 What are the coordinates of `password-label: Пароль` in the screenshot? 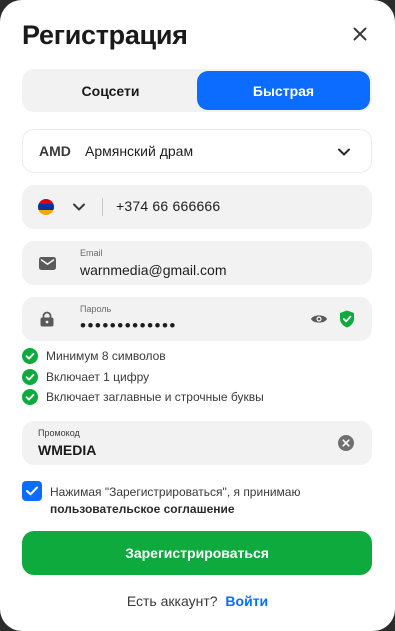 It's located at (96, 309).